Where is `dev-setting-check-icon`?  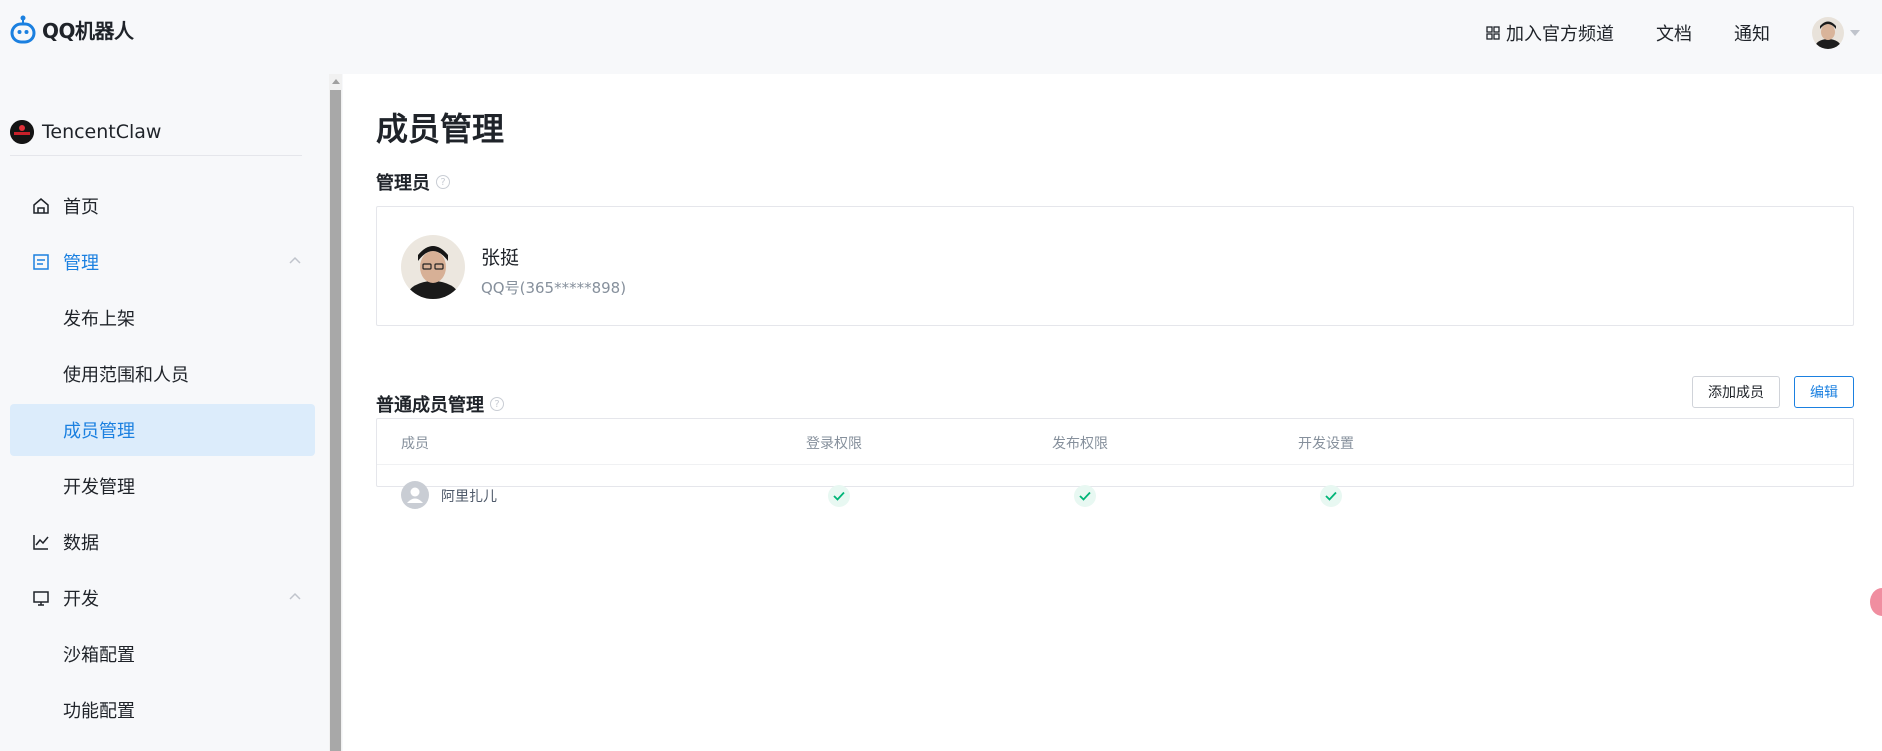 dev-setting-check-icon is located at coordinates (1331, 496).